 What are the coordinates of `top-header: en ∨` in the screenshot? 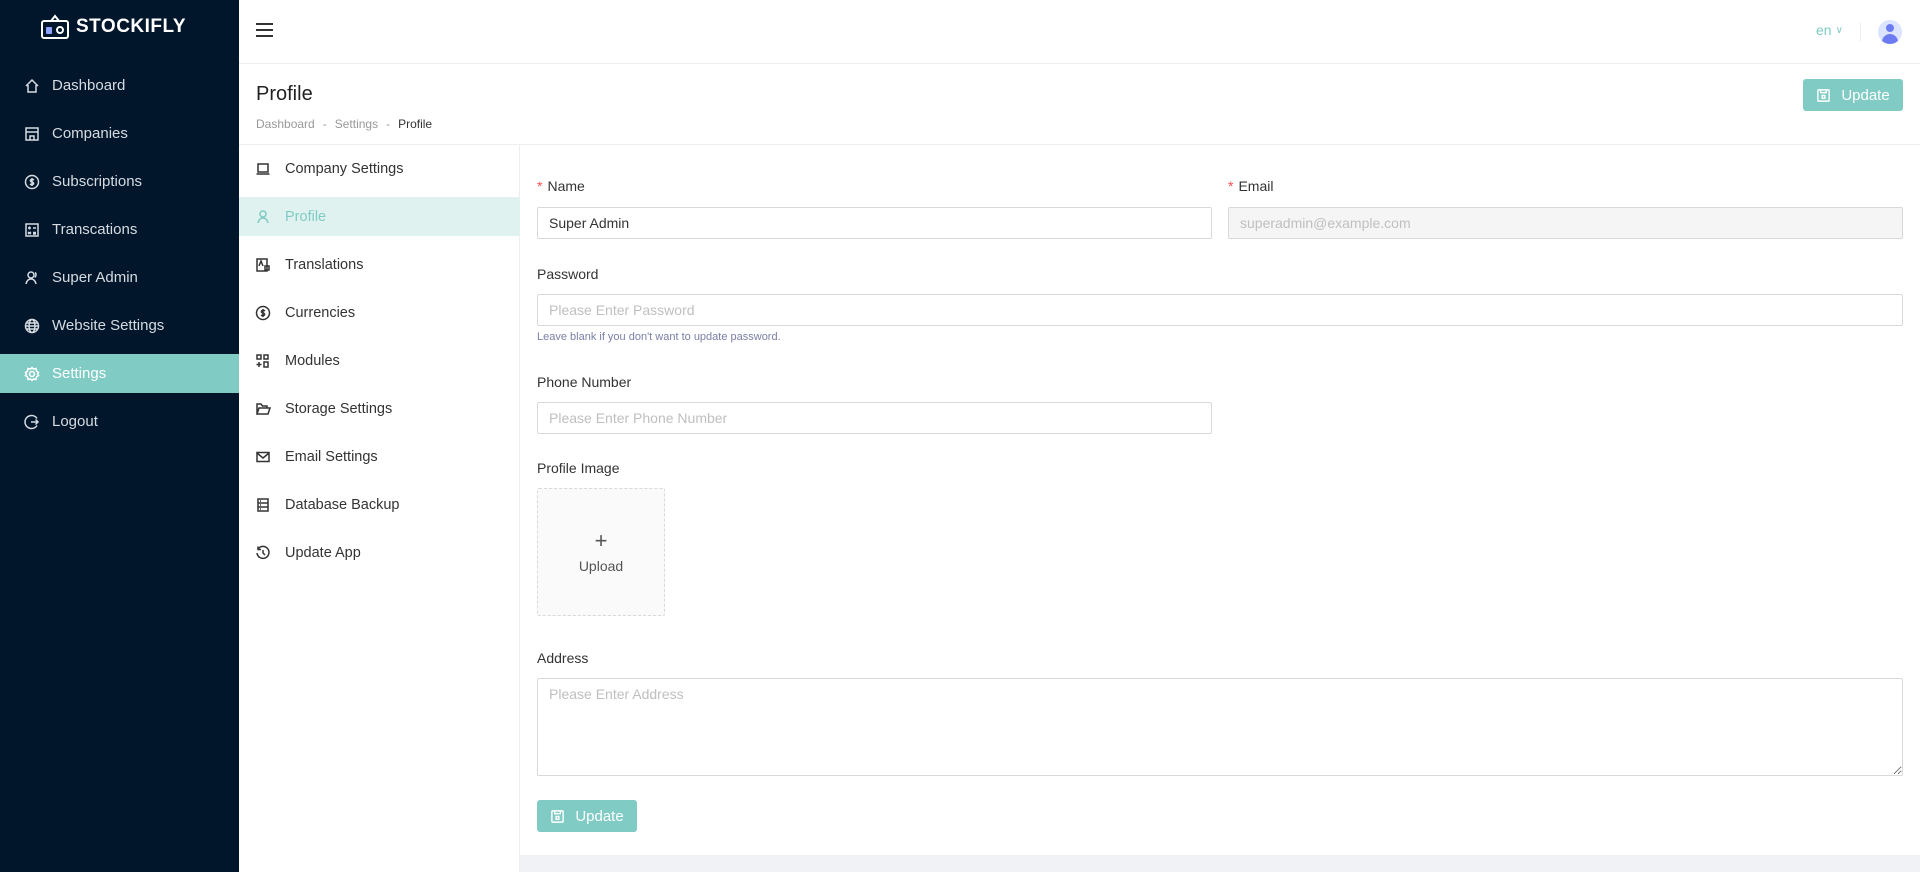 It's located at (1079, 32).